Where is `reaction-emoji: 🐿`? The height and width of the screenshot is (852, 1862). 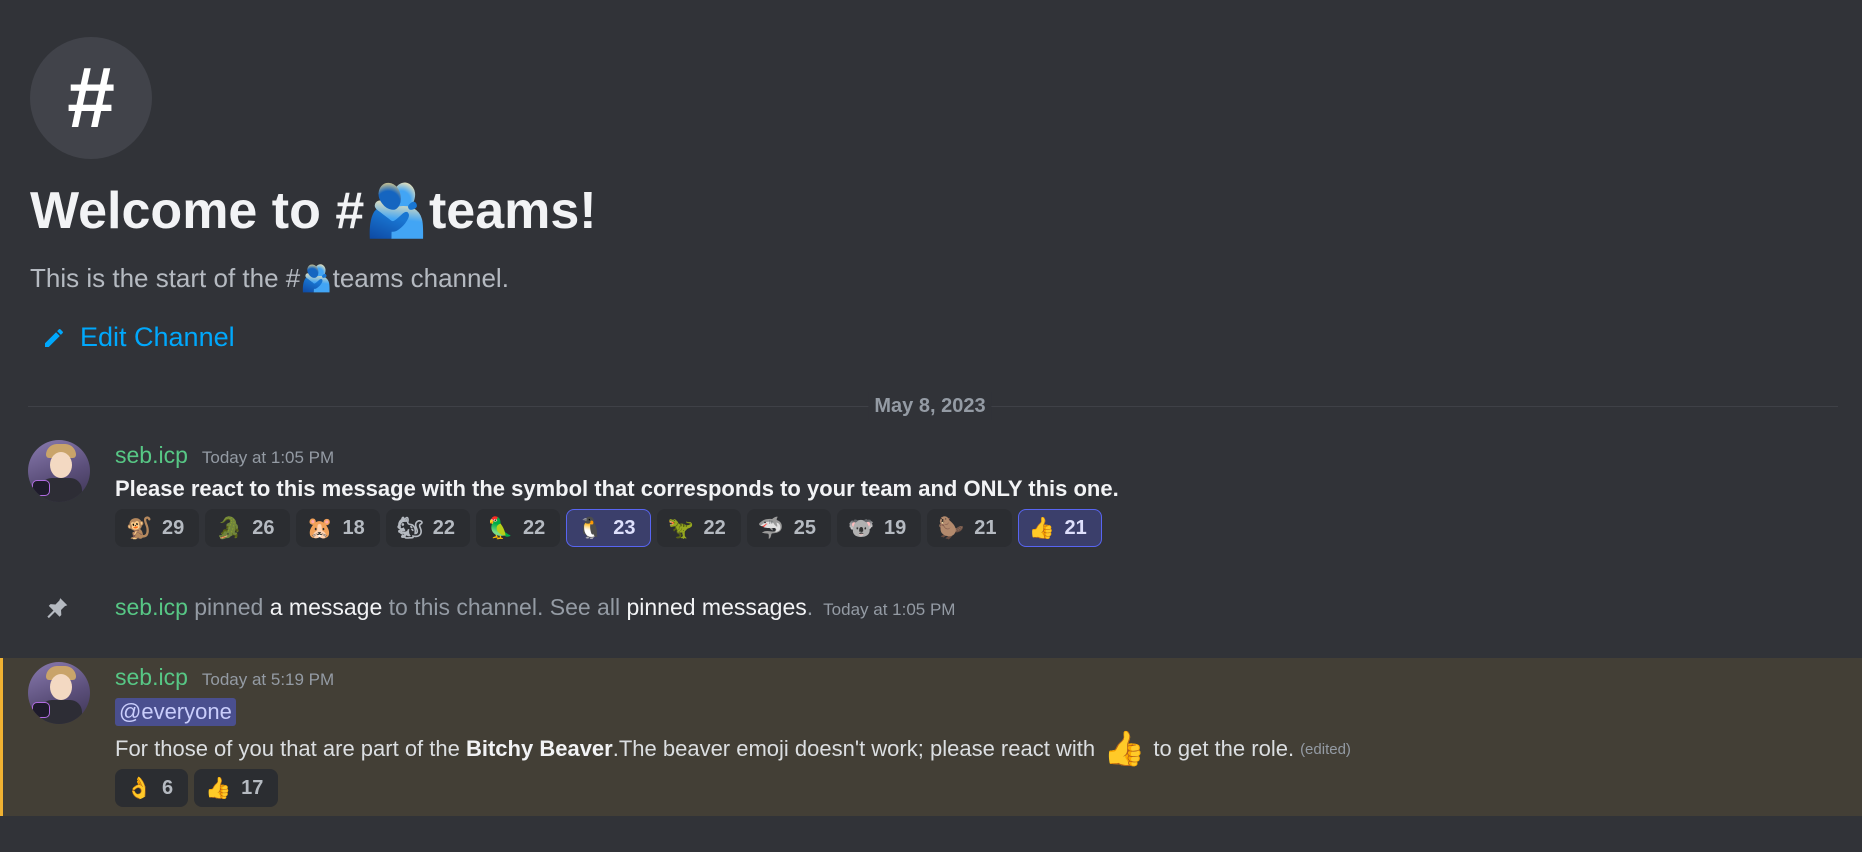
reaction-emoji: 🐿 is located at coordinates (410, 528).